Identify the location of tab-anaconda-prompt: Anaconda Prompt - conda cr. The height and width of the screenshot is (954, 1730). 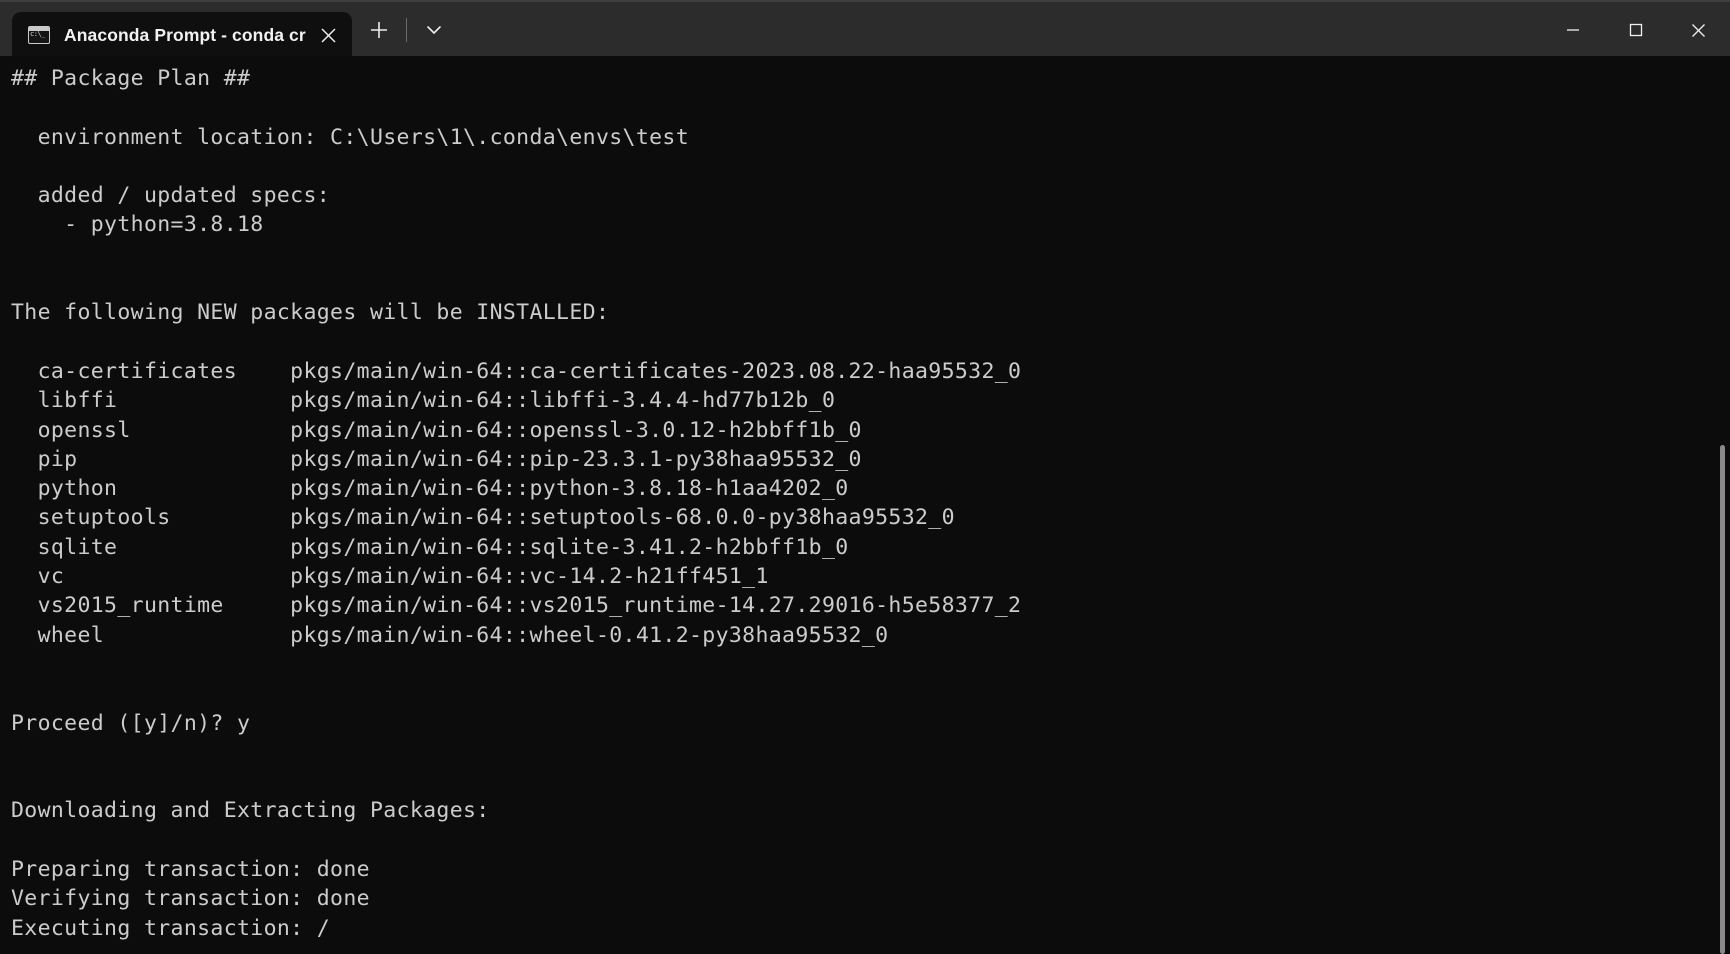
(182, 35).